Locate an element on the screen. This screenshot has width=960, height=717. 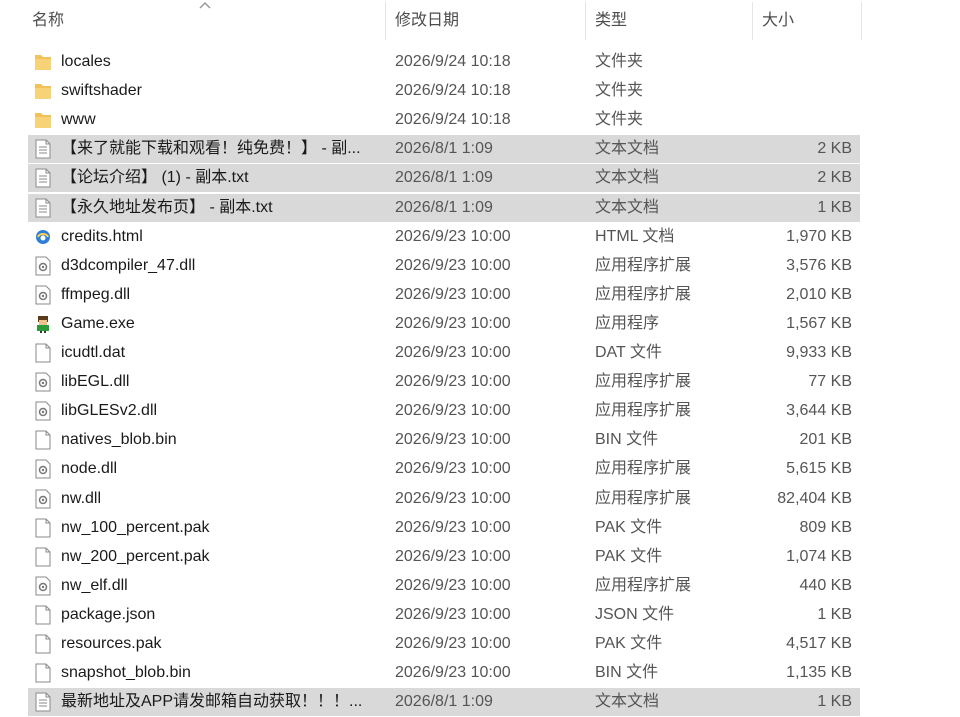
file-row: nw_elf.dll 2026/9/23 10:00 应用程序扩展 440 KB is located at coordinates (444, 586).